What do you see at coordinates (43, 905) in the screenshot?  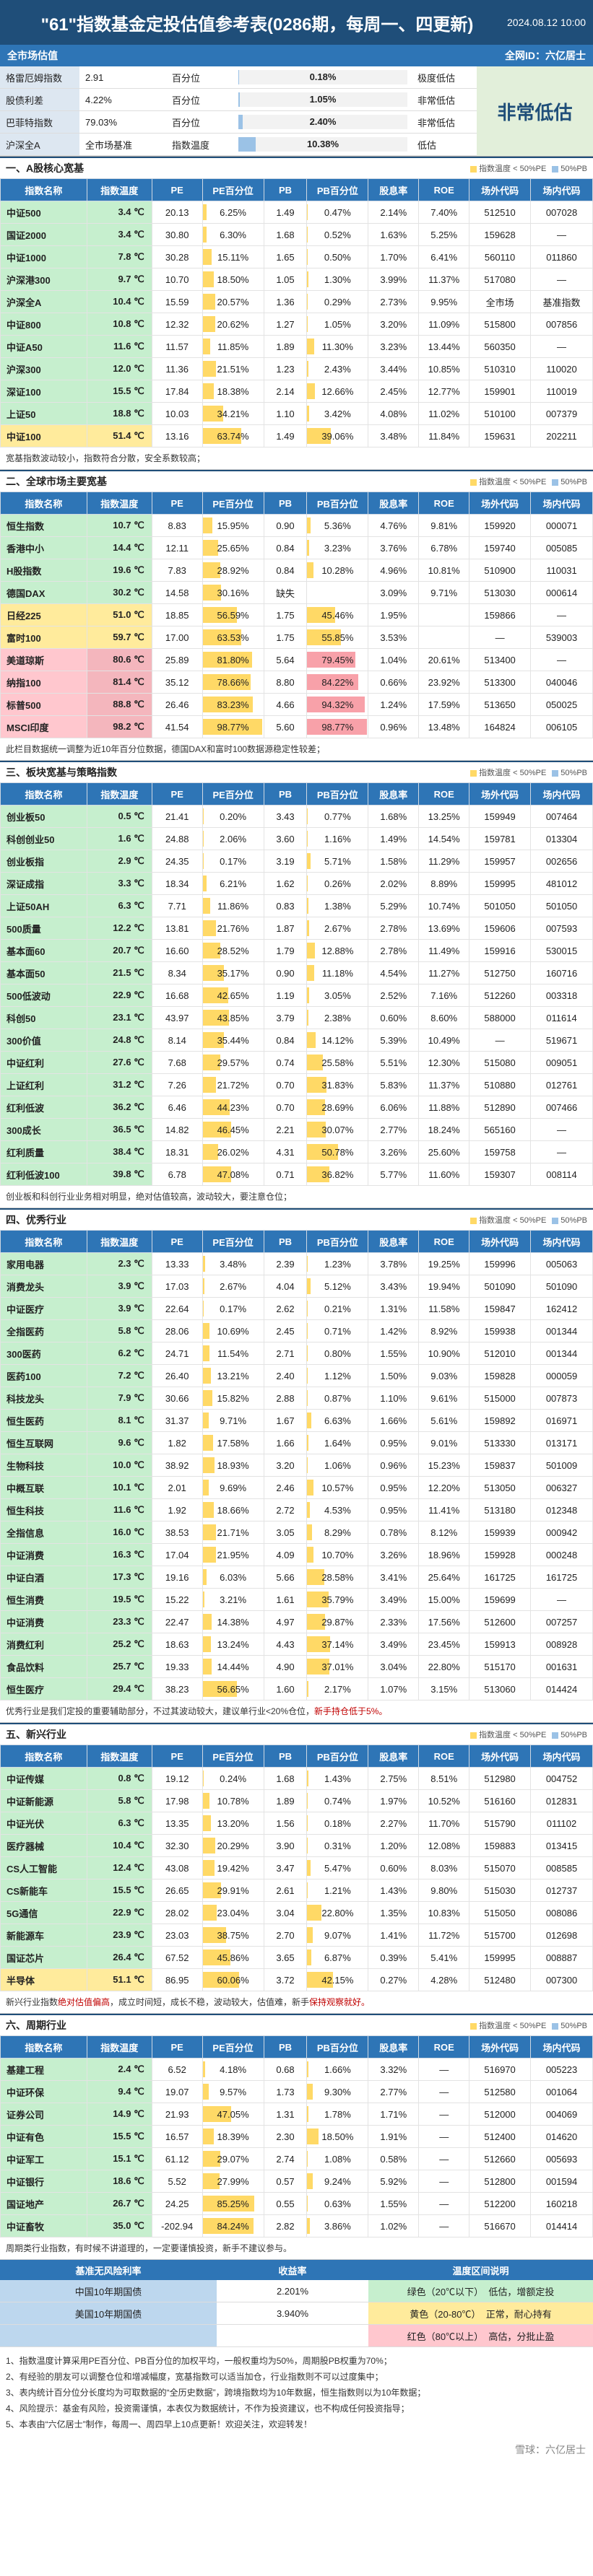 I see `index-name: 上证50AH` at bounding box center [43, 905].